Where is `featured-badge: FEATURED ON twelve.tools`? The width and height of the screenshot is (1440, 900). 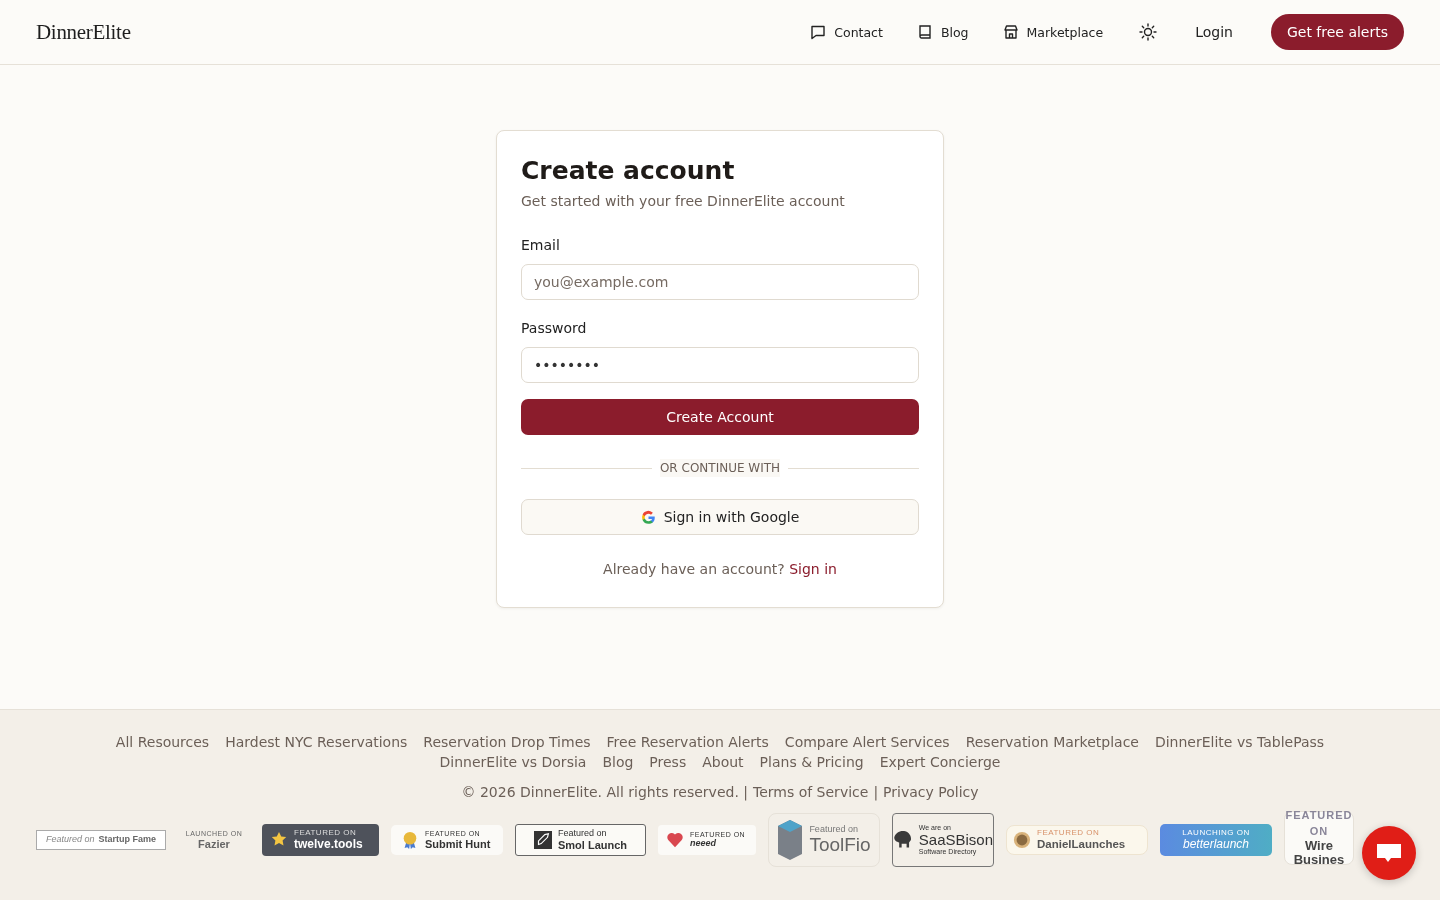 featured-badge: FEATURED ON twelve.tools is located at coordinates (320, 840).